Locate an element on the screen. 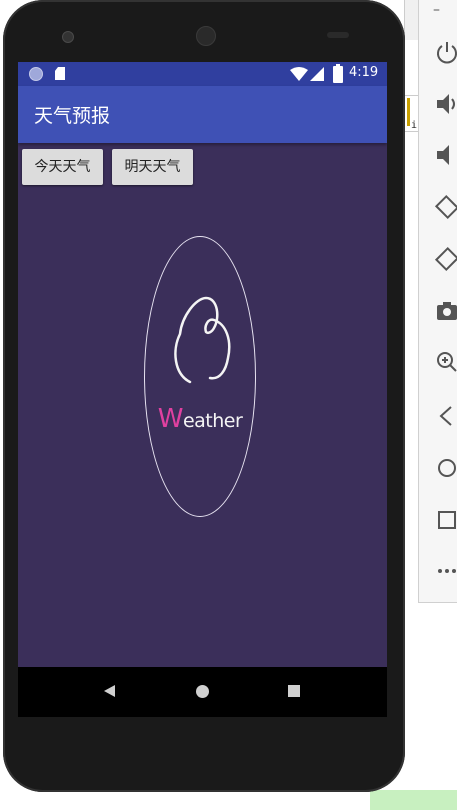 Image resolution: width=457 pixels, height=810 pixels. background-strip is located at coordinates (413, 800).